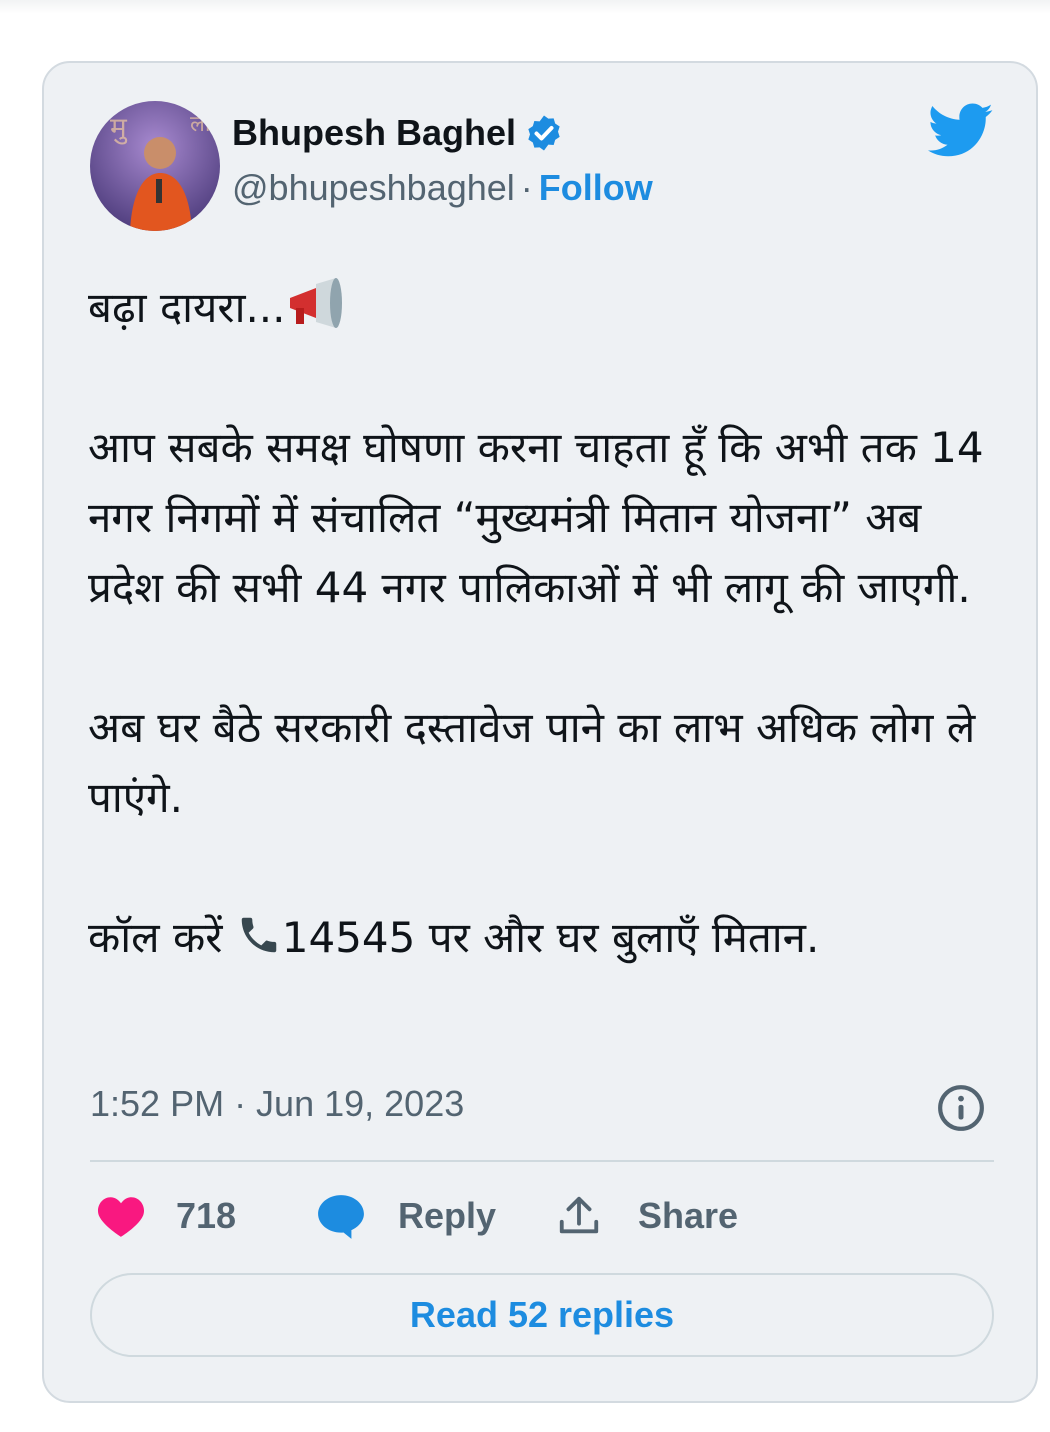 The image size is (1050, 1432). I want to click on reply-button: Reply, so click(406, 1216).